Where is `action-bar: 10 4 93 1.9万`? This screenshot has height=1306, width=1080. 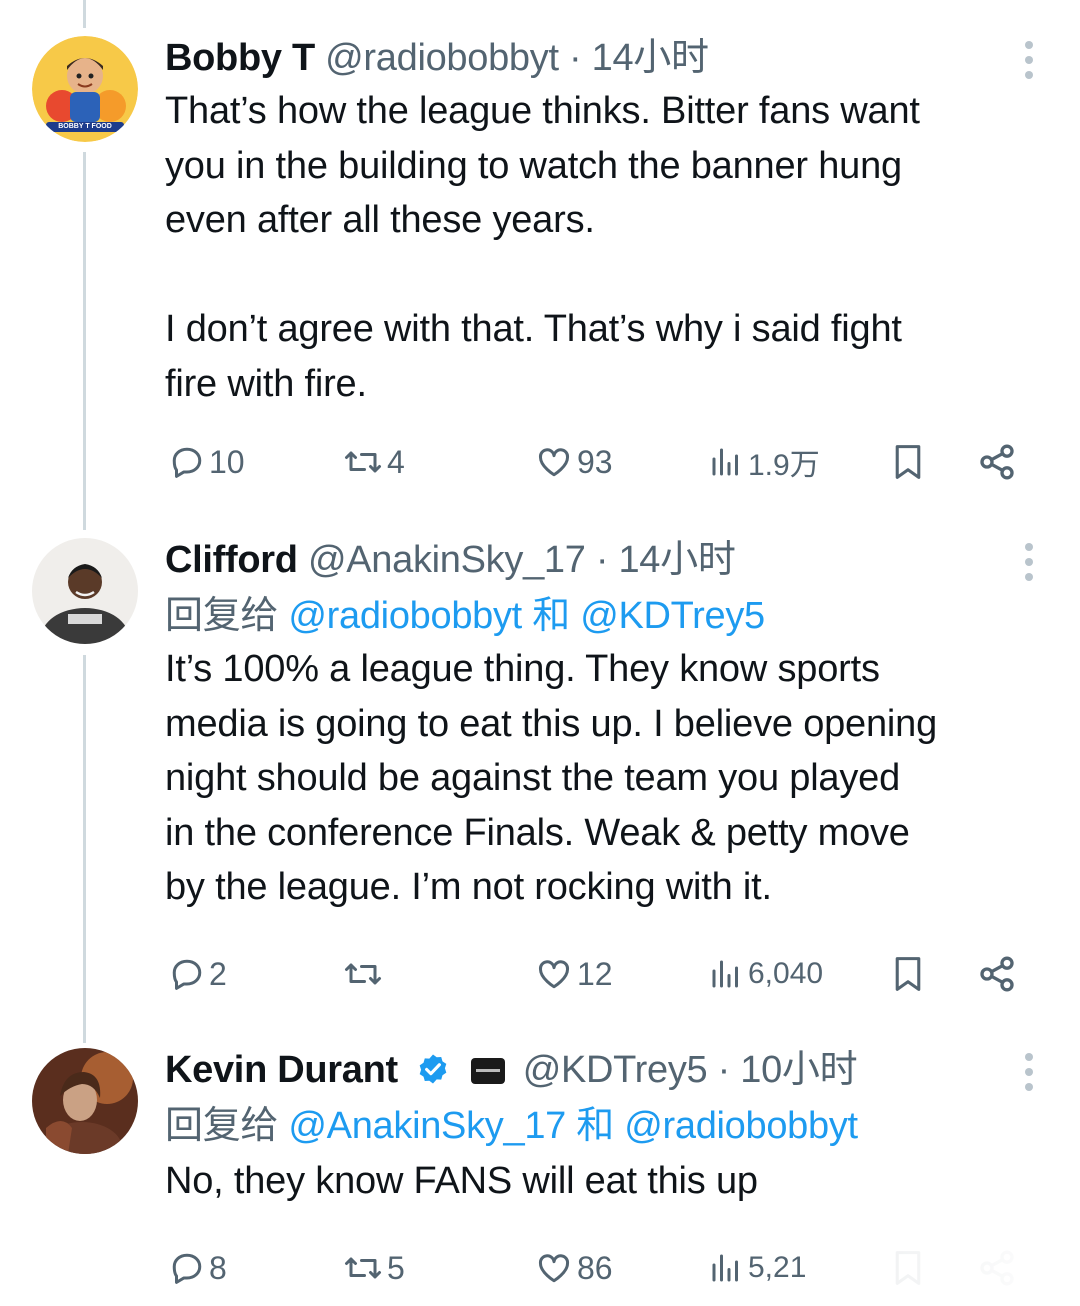
action-bar: 10 4 93 1.9万 is located at coordinates (597, 462).